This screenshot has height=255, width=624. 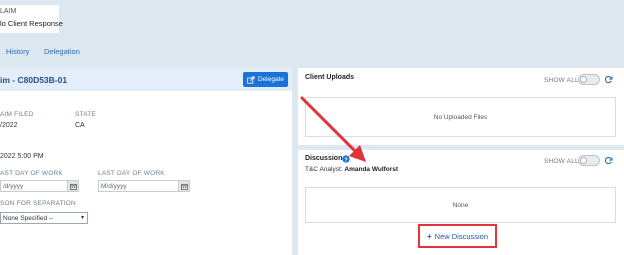 I want to click on delegate-button-label: Delegate, so click(x=271, y=79).